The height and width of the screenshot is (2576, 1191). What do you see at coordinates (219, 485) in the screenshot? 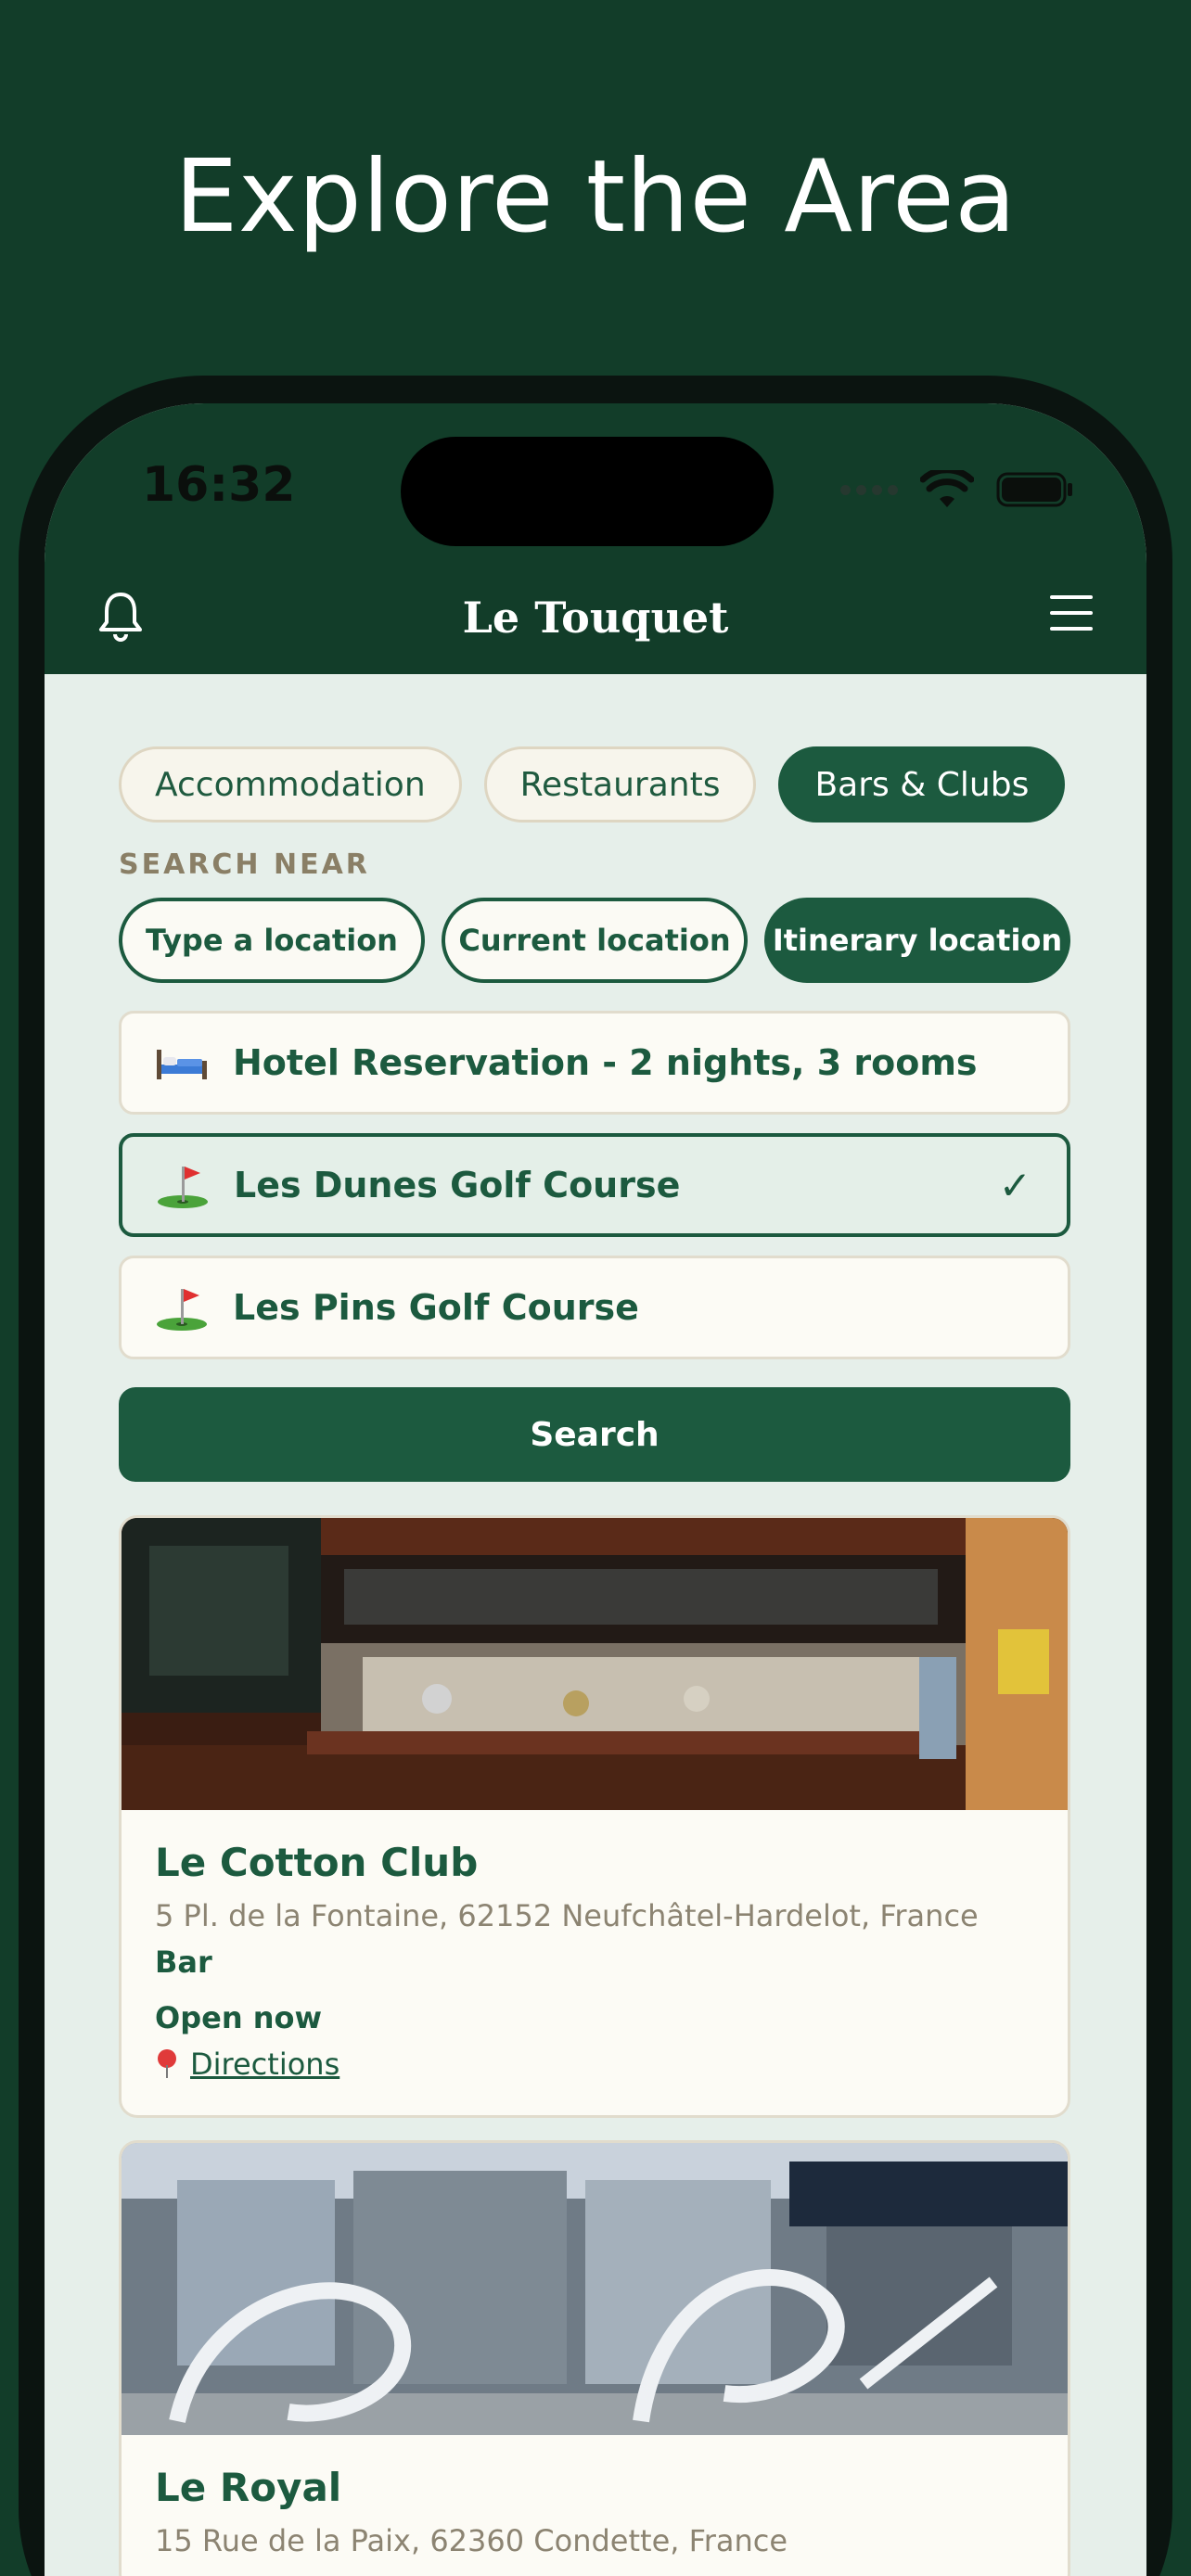
I see `status-time: 16:32` at bounding box center [219, 485].